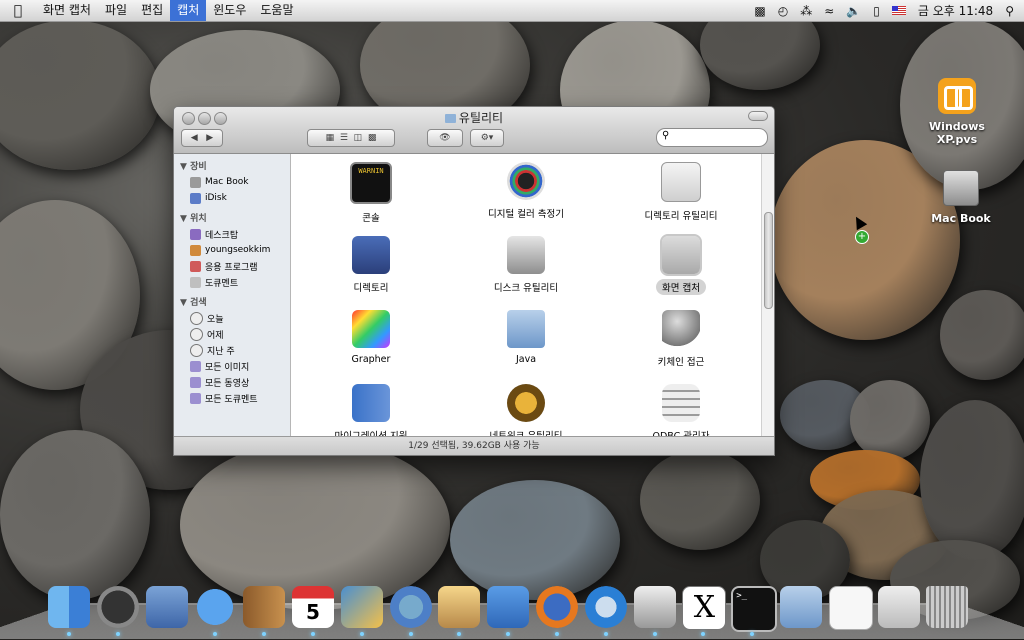 The height and width of the screenshot is (640, 1024). I want to click on sidebar-item-places: 데스크탑, so click(232, 234).